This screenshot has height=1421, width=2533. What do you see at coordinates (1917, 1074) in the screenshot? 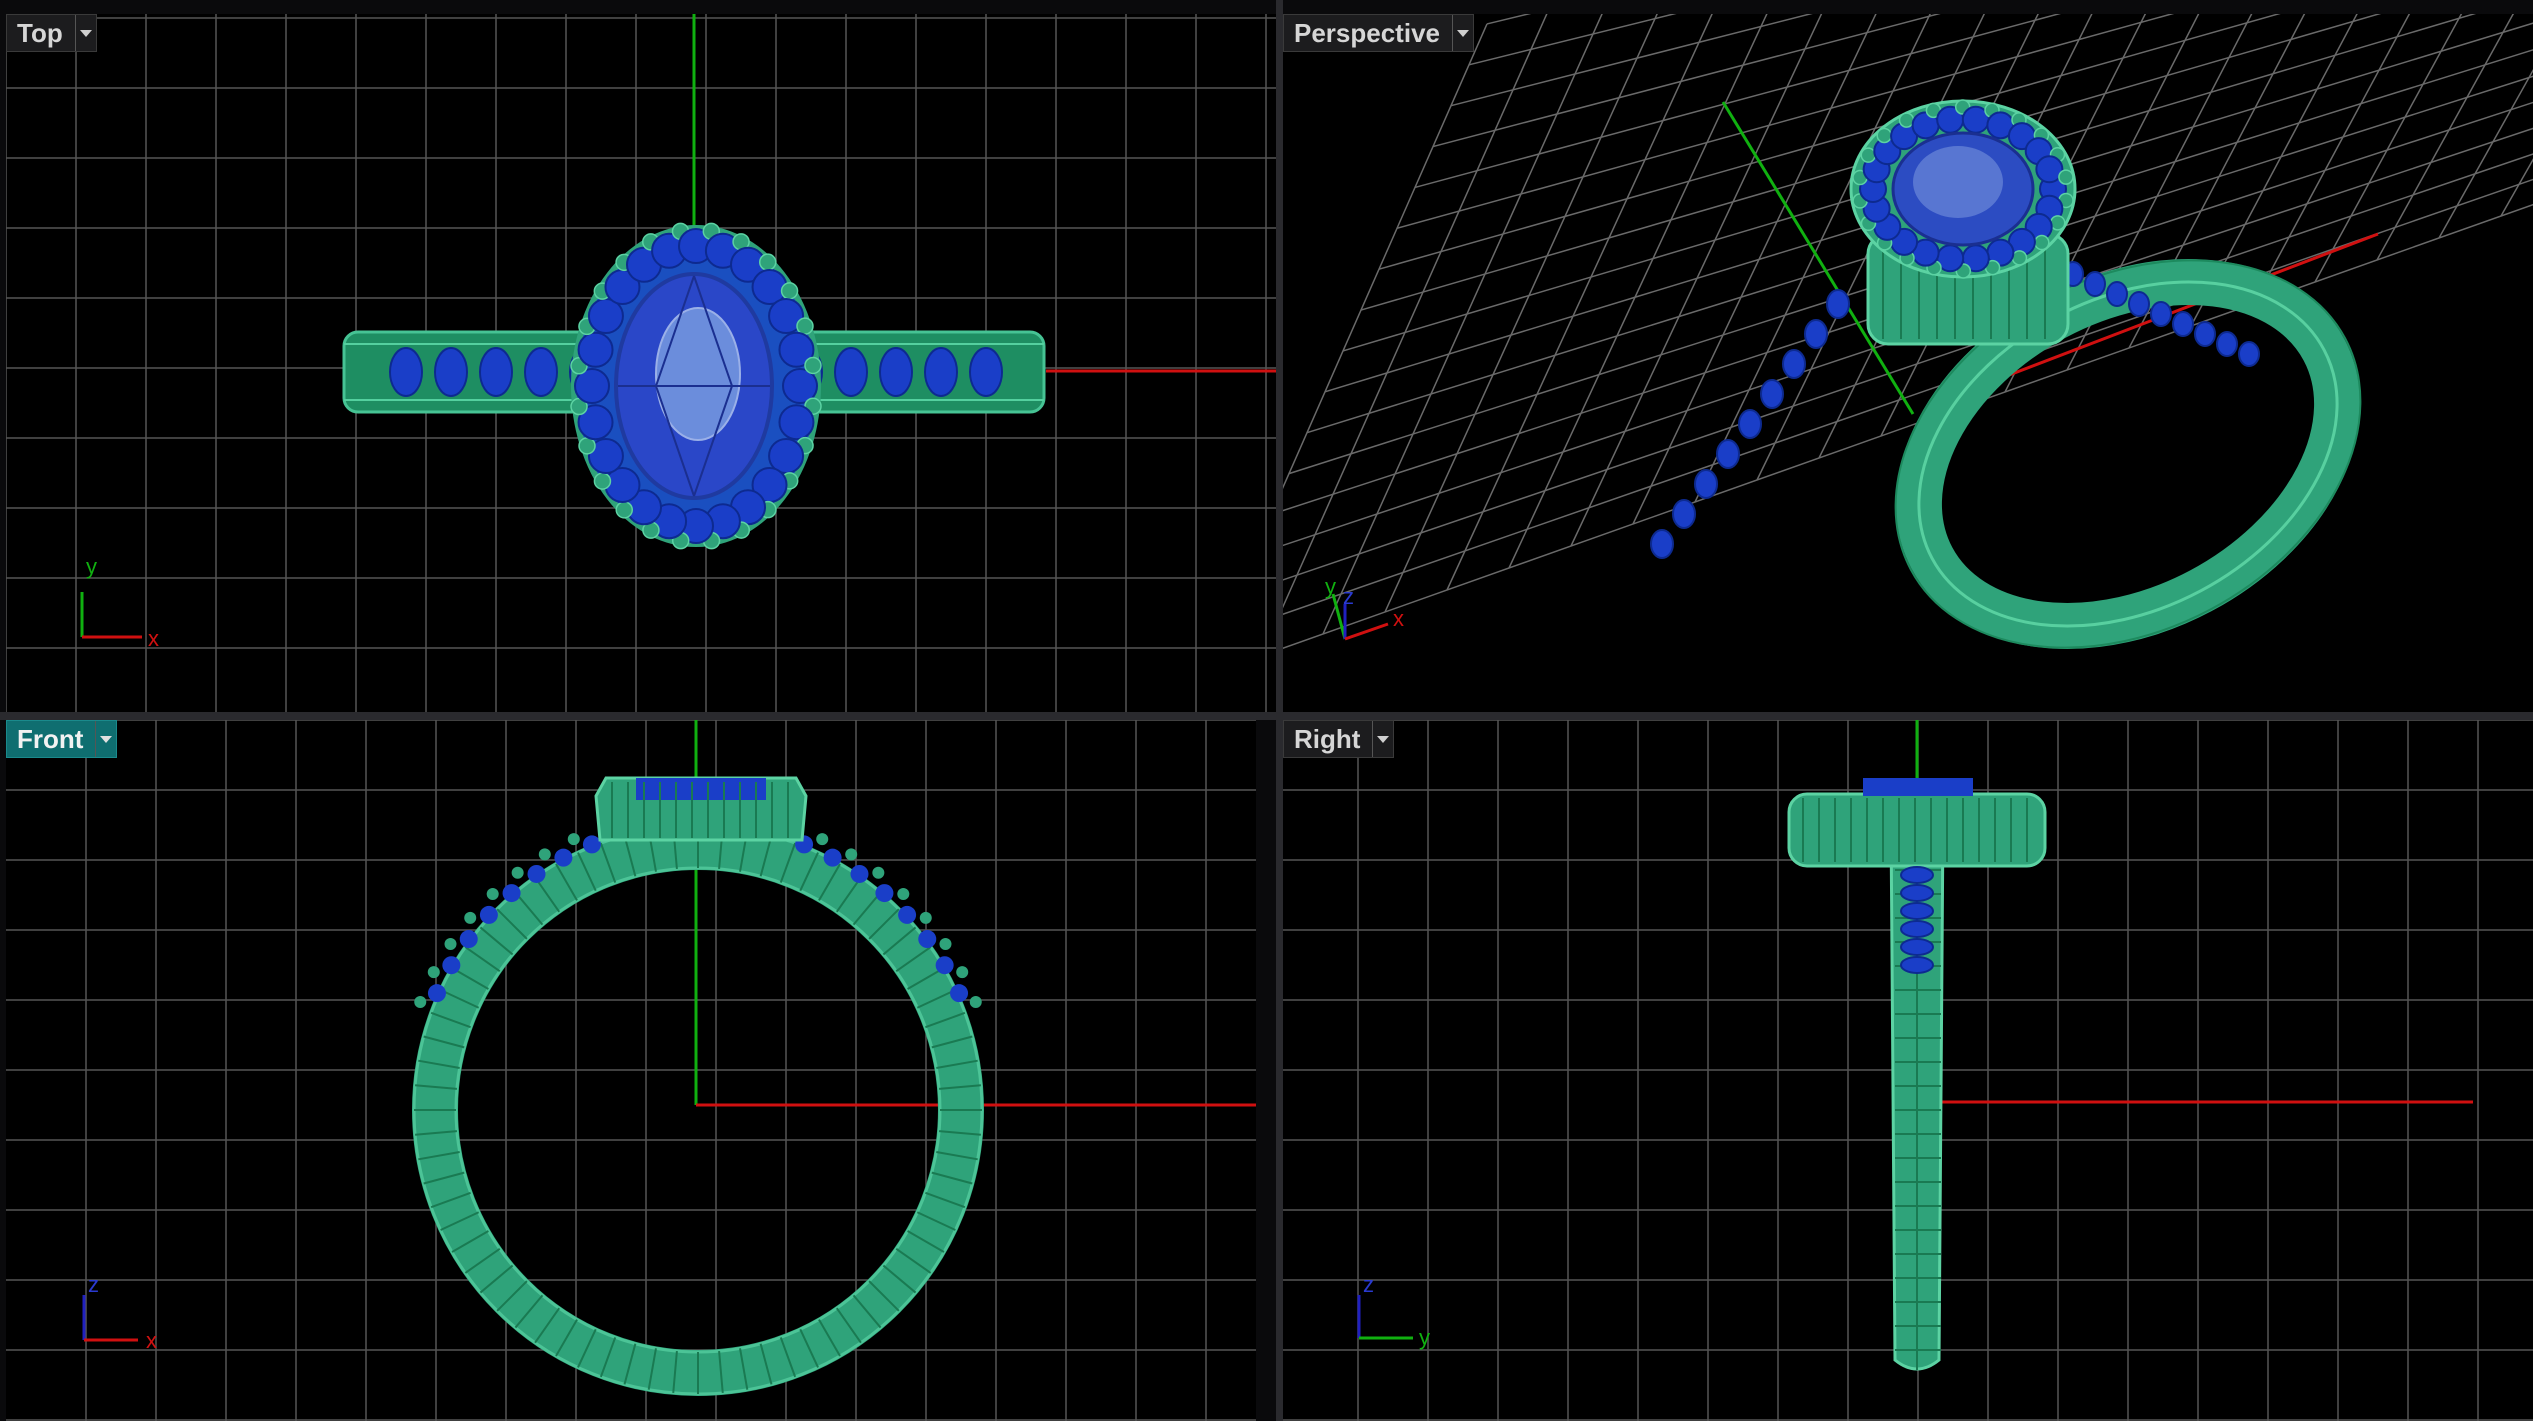
I see `ring-right` at bounding box center [1917, 1074].